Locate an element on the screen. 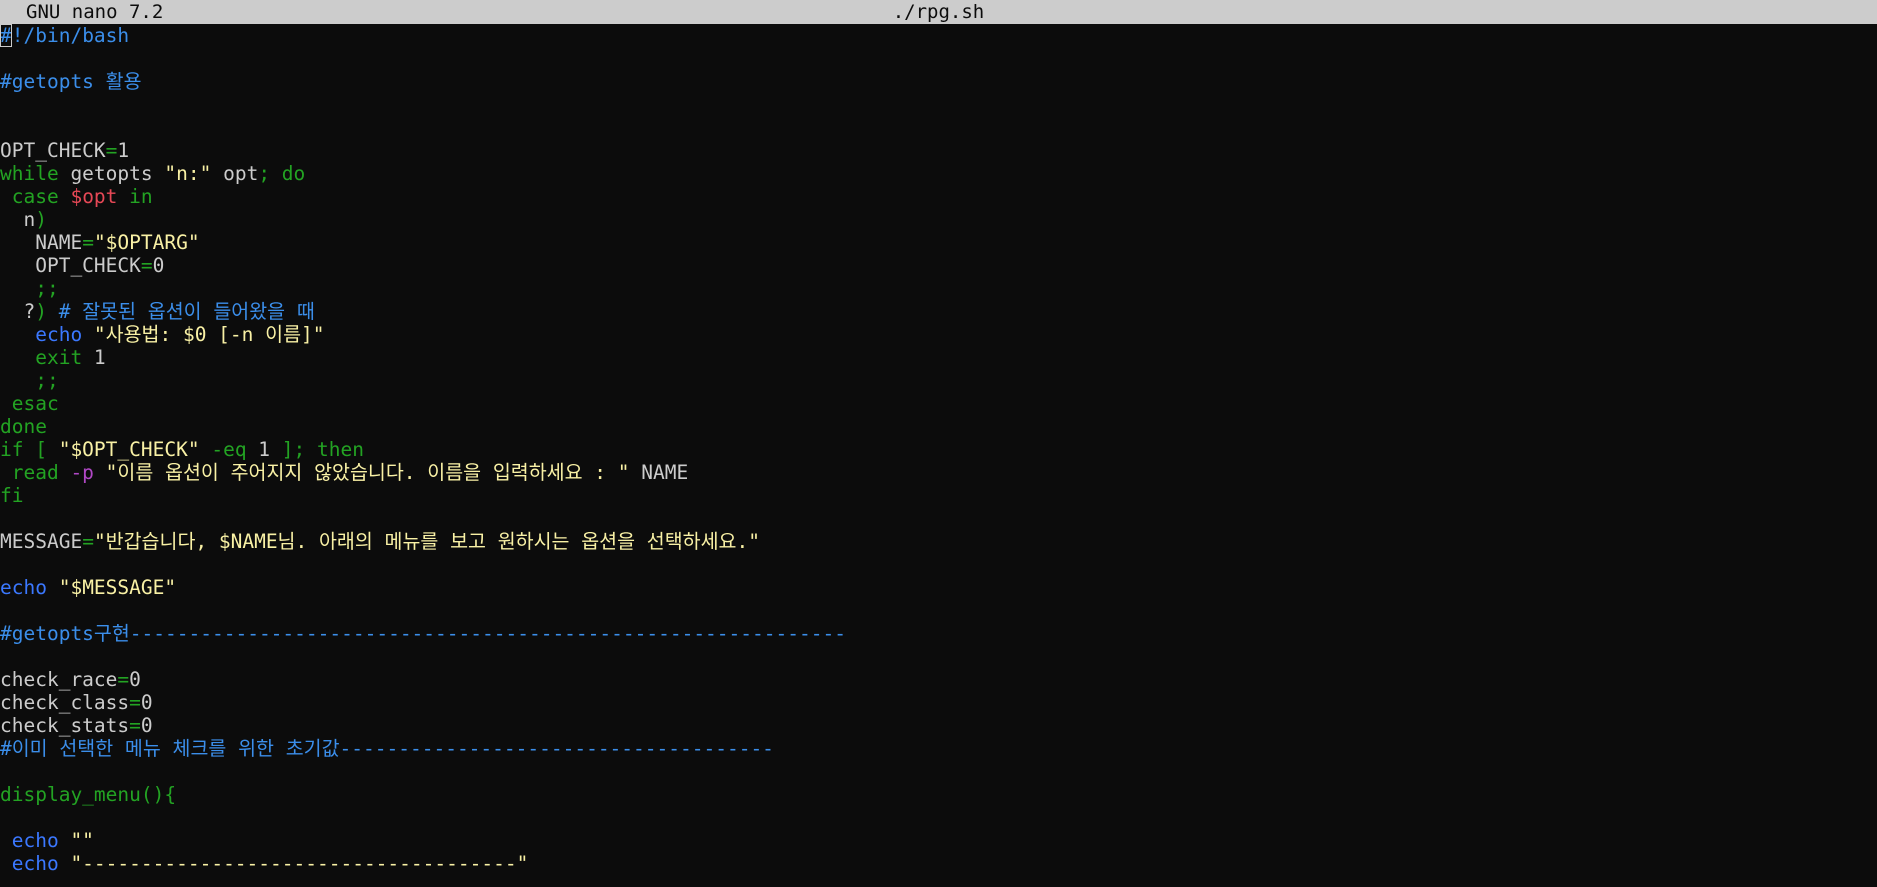 The image size is (1877, 887). code-token: exit is located at coordinates (41, 357).